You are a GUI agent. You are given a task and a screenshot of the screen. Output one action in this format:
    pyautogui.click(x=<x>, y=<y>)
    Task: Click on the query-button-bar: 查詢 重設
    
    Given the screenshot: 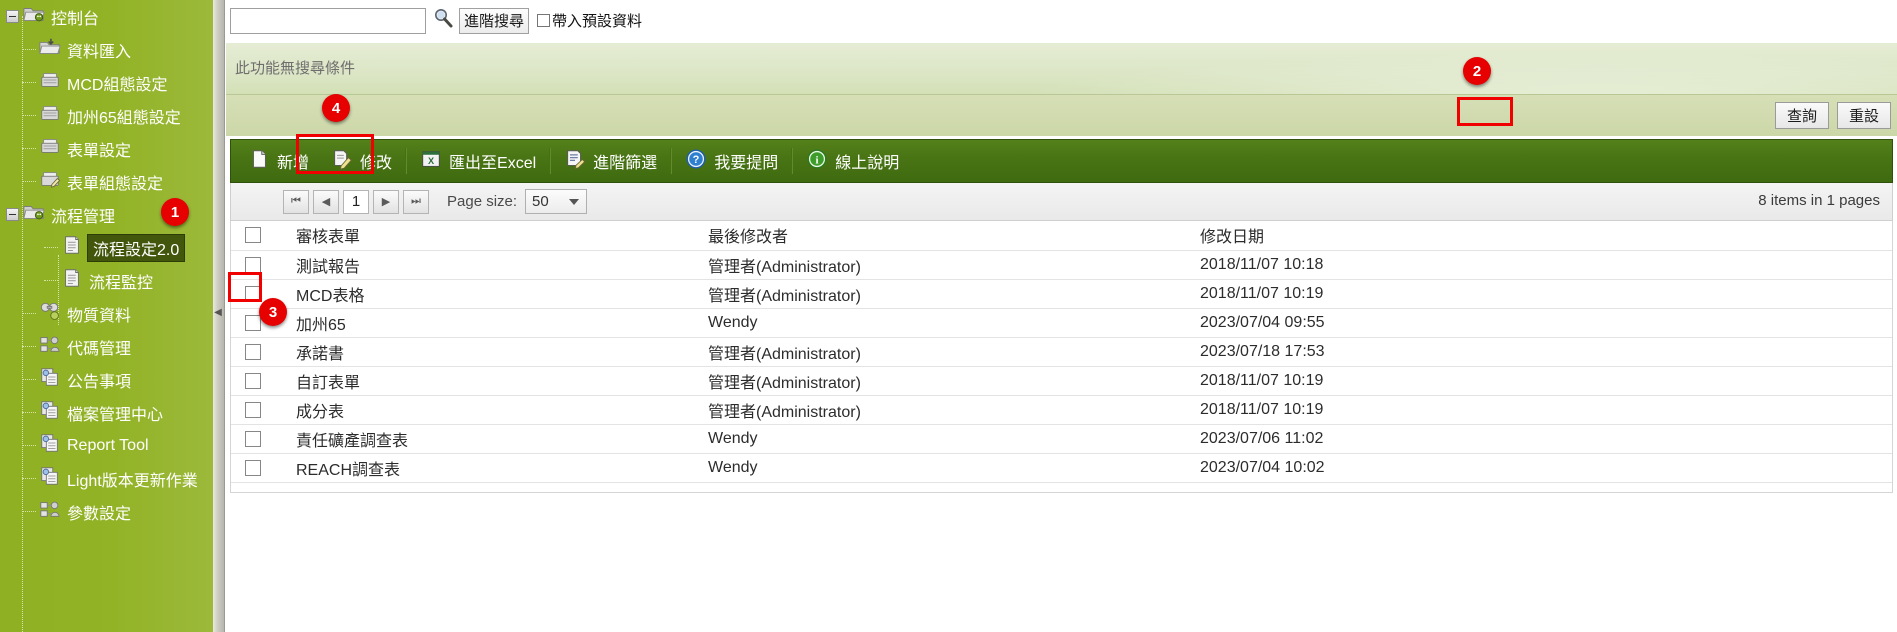 What is the action you would take?
    pyautogui.click(x=1061, y=115)
    